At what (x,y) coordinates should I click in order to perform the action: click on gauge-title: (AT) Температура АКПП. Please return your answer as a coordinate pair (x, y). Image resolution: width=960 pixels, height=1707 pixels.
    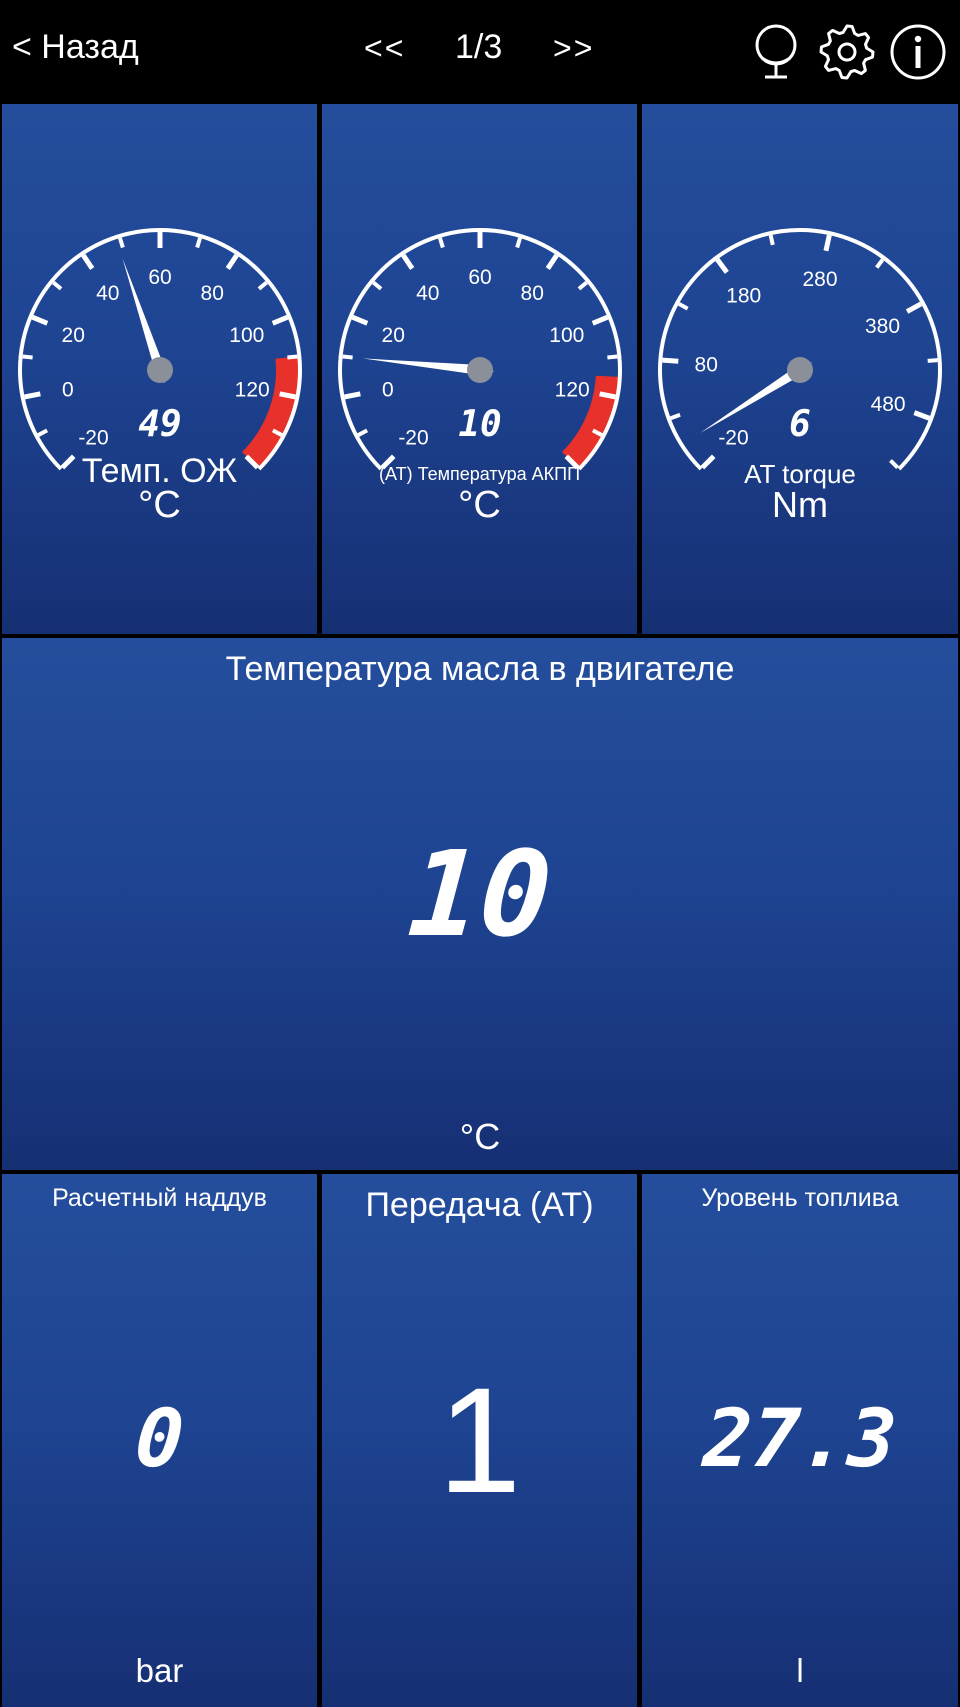
    Looking at the image, I should click on (479, 474).